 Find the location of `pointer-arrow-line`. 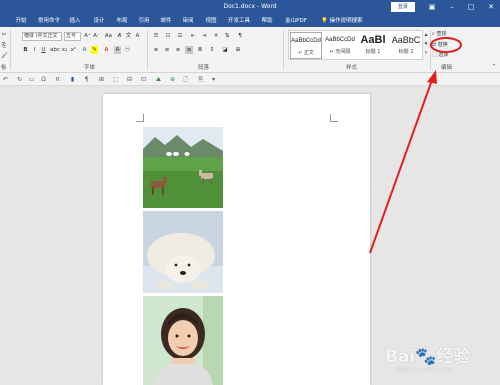

pointer-arrow-line is located at coordinates (401, 166).